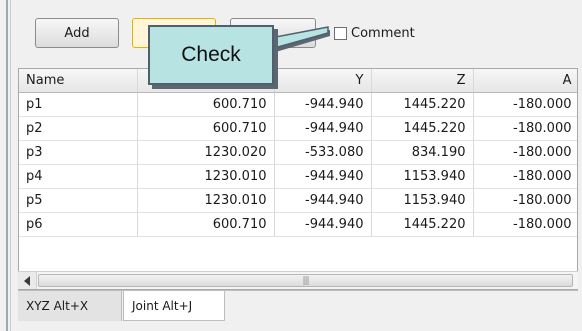 The height and width of the screenshot is (331, 582). I want to click on table-row: p5 1230.010 -944.940 1153.940 -180.000, so click(298, 200).